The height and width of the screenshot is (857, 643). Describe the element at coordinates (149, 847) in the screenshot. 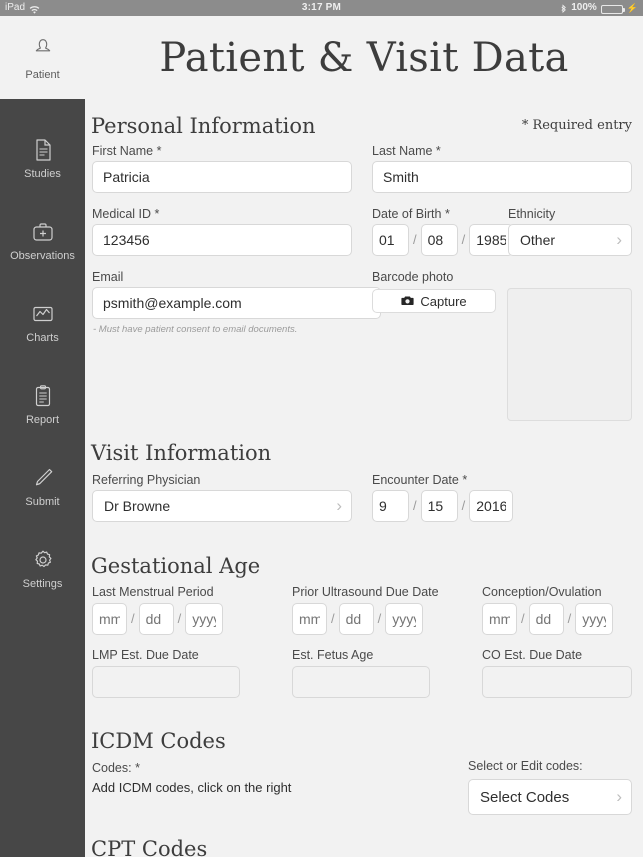

I see `section-title-cpt-codes: CPT Codes` at that location.